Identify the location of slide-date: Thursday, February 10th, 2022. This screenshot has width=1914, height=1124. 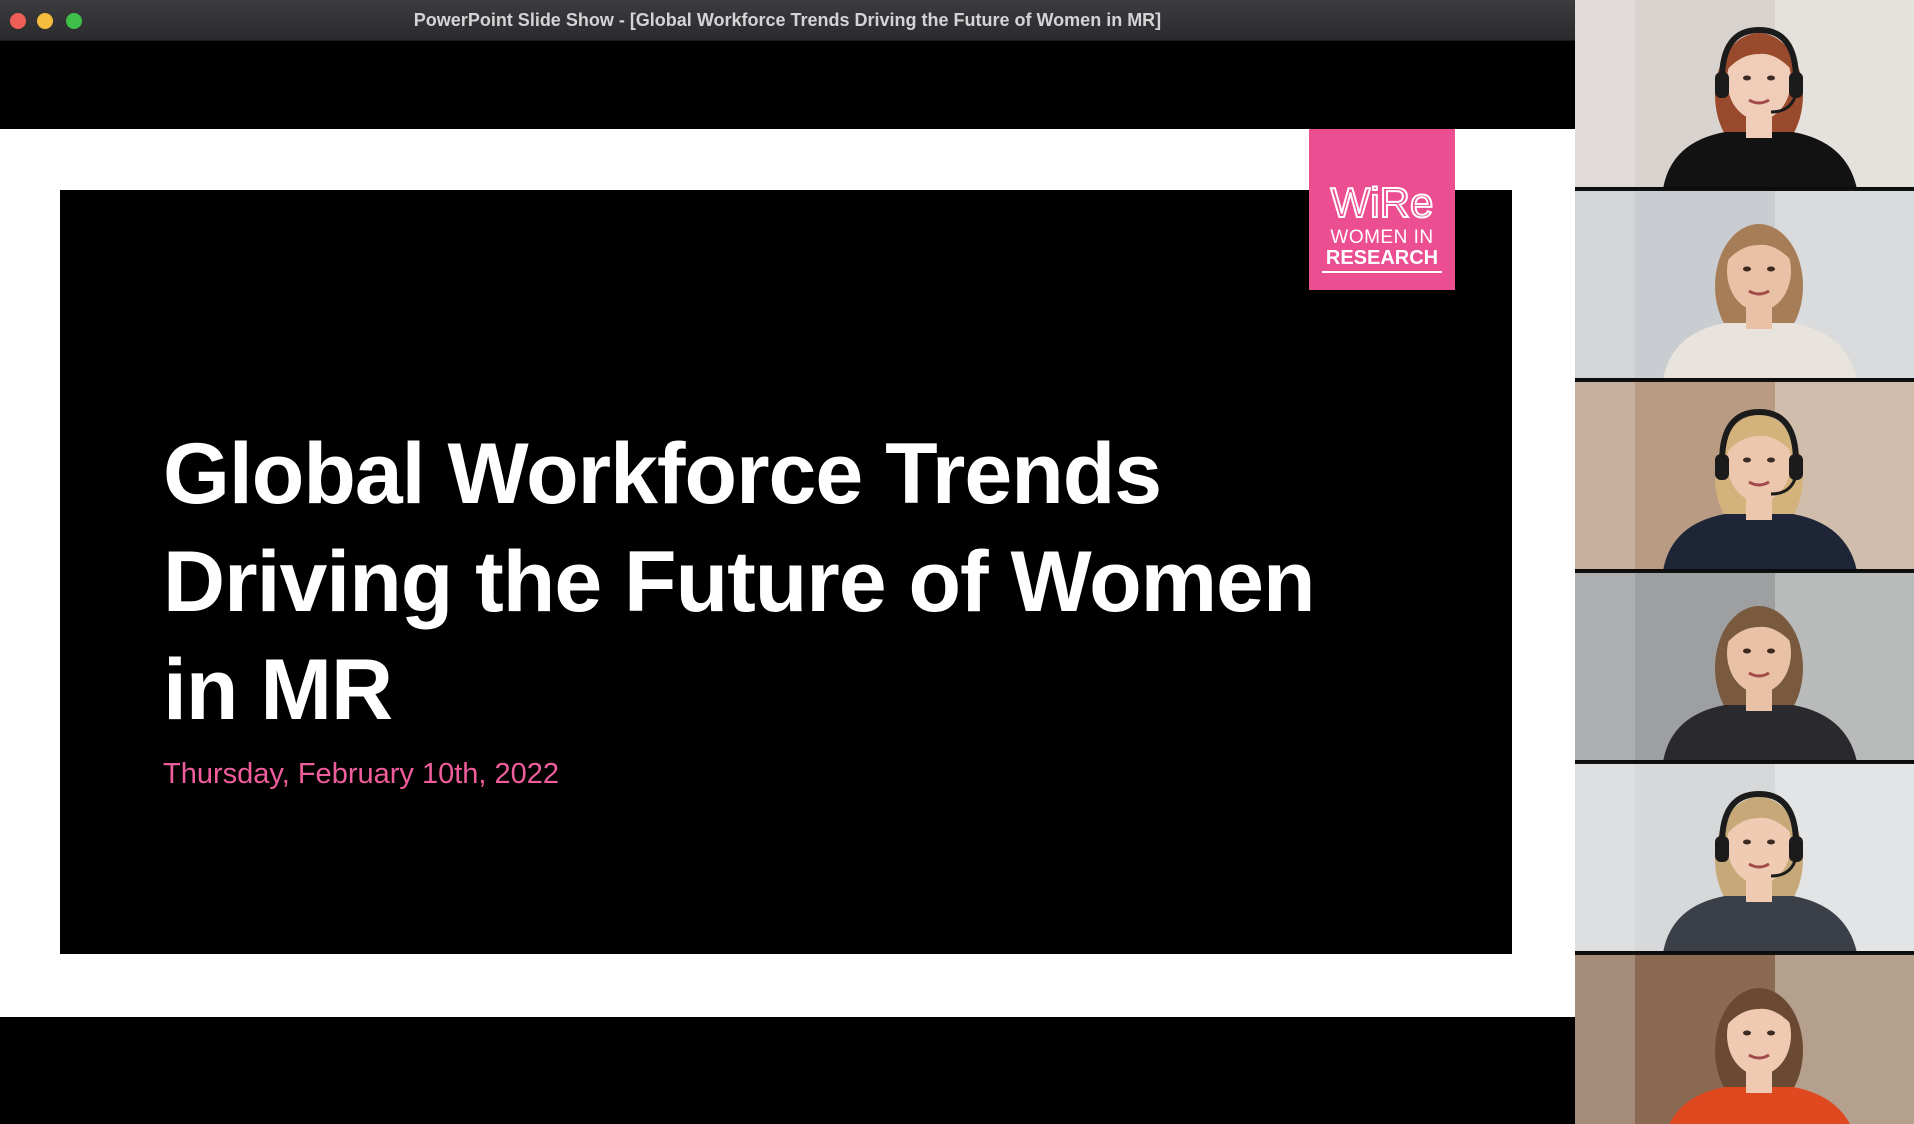
(361, 774).